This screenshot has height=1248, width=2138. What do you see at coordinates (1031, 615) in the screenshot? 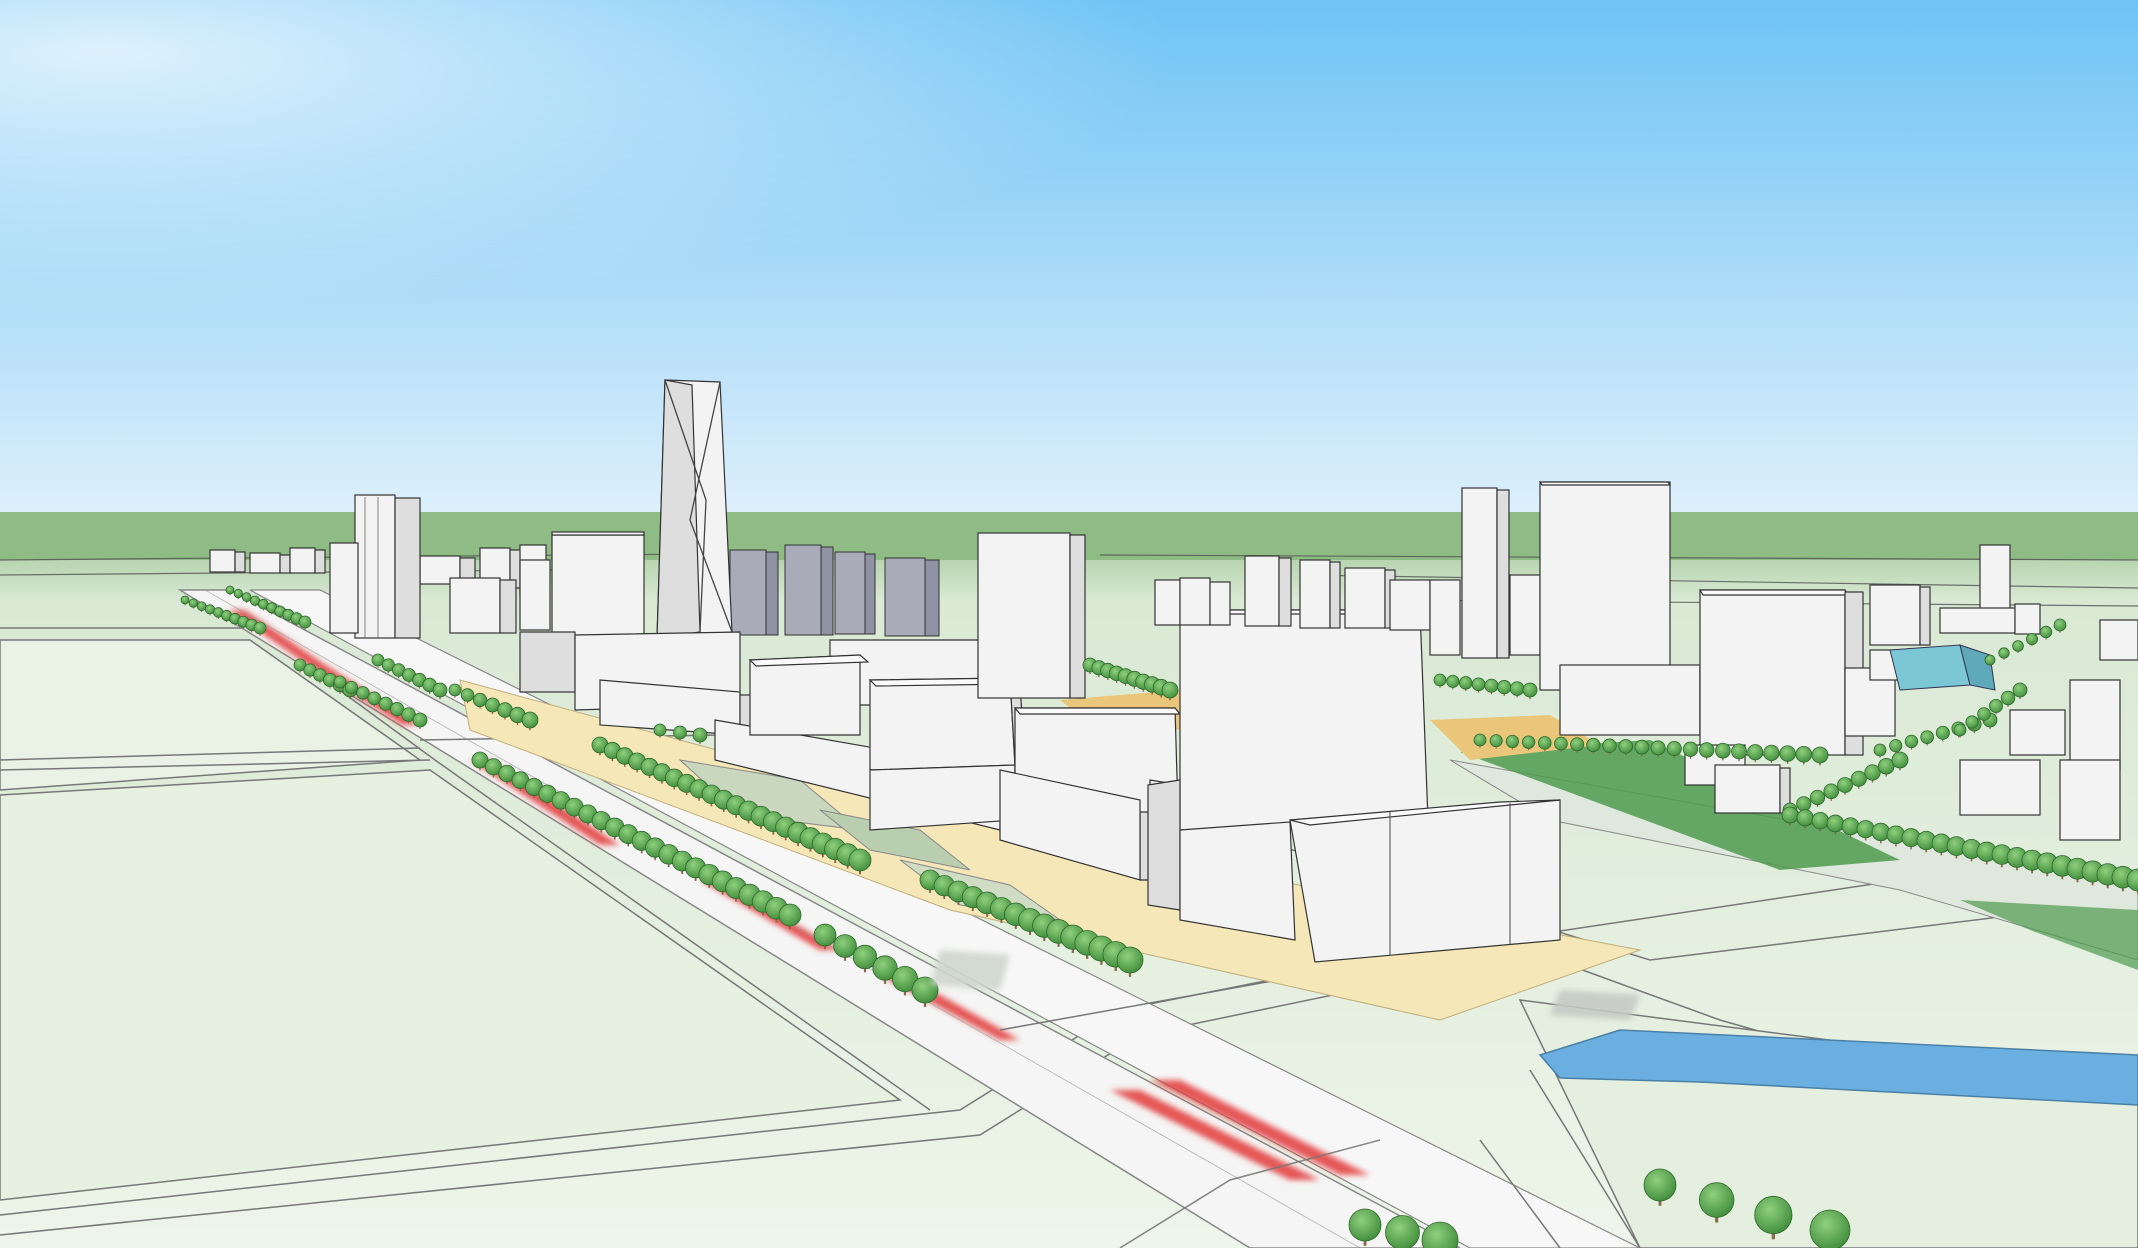
I see `mid-tower-b` at bounding box center [1031, 615].